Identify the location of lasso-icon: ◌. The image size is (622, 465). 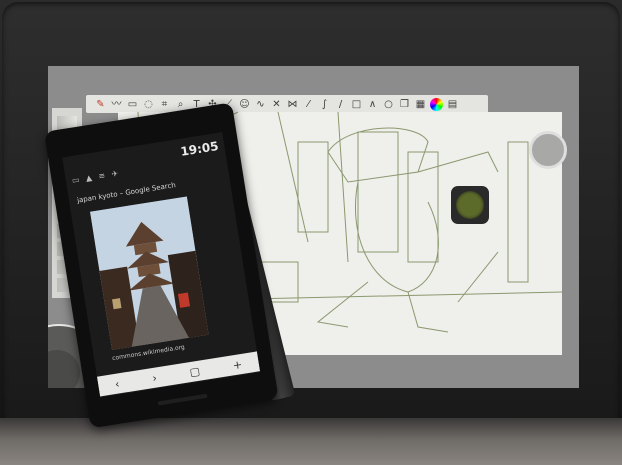
(148, 104).